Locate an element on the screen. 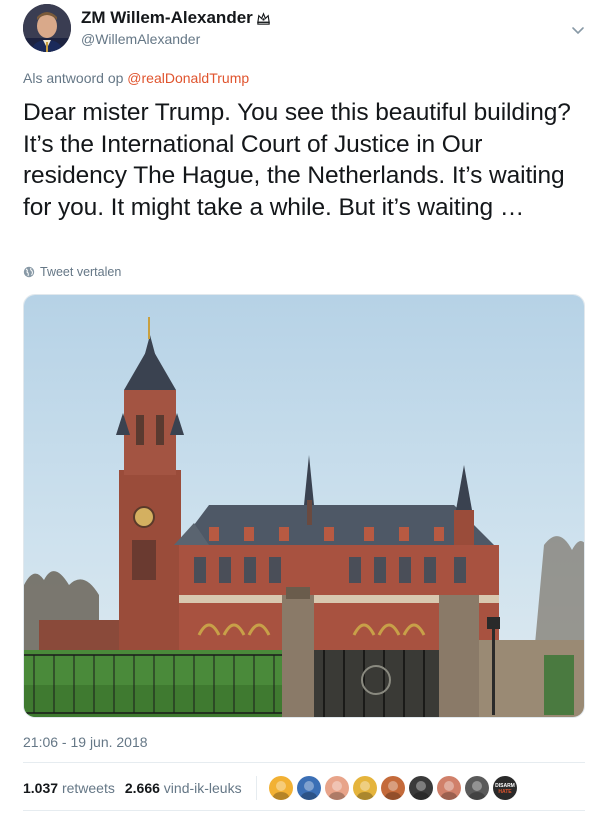 This screenshot has height=819, width=605. chevron-down-icon is located at coordinates (578, 30).